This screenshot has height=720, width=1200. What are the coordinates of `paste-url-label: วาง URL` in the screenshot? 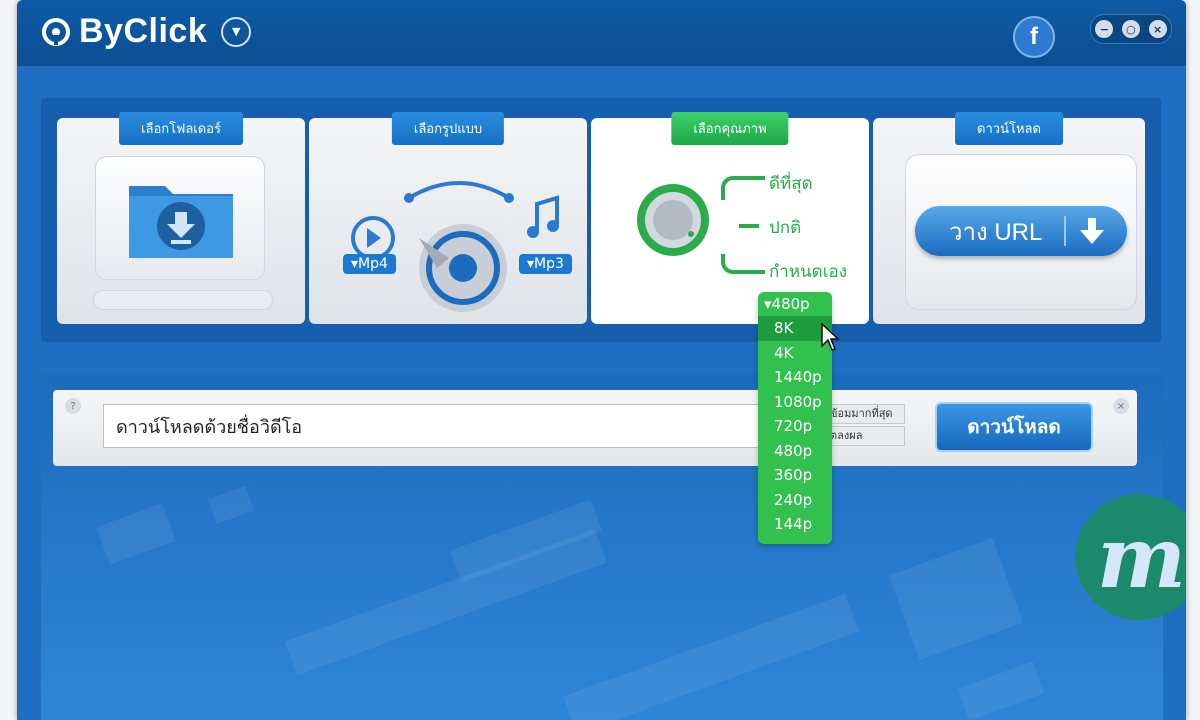 It's located at (996, 232).